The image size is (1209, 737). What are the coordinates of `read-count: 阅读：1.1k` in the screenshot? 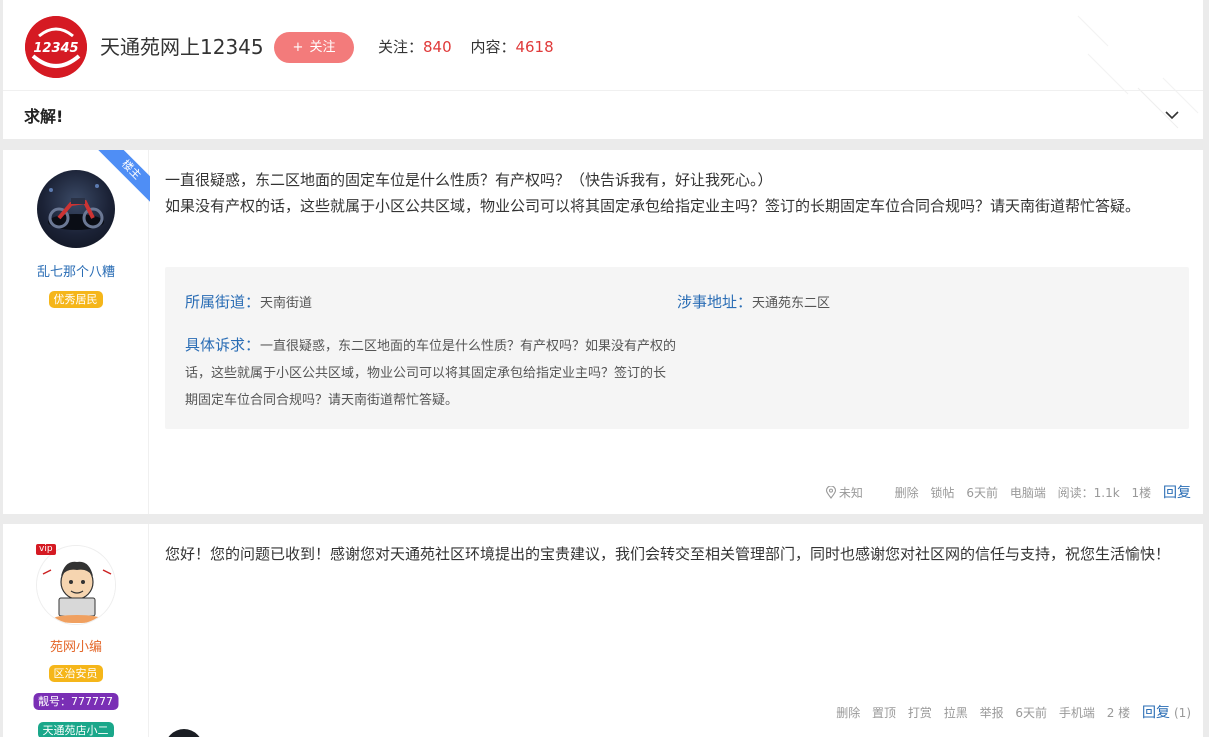 It's located at (1088, 493).